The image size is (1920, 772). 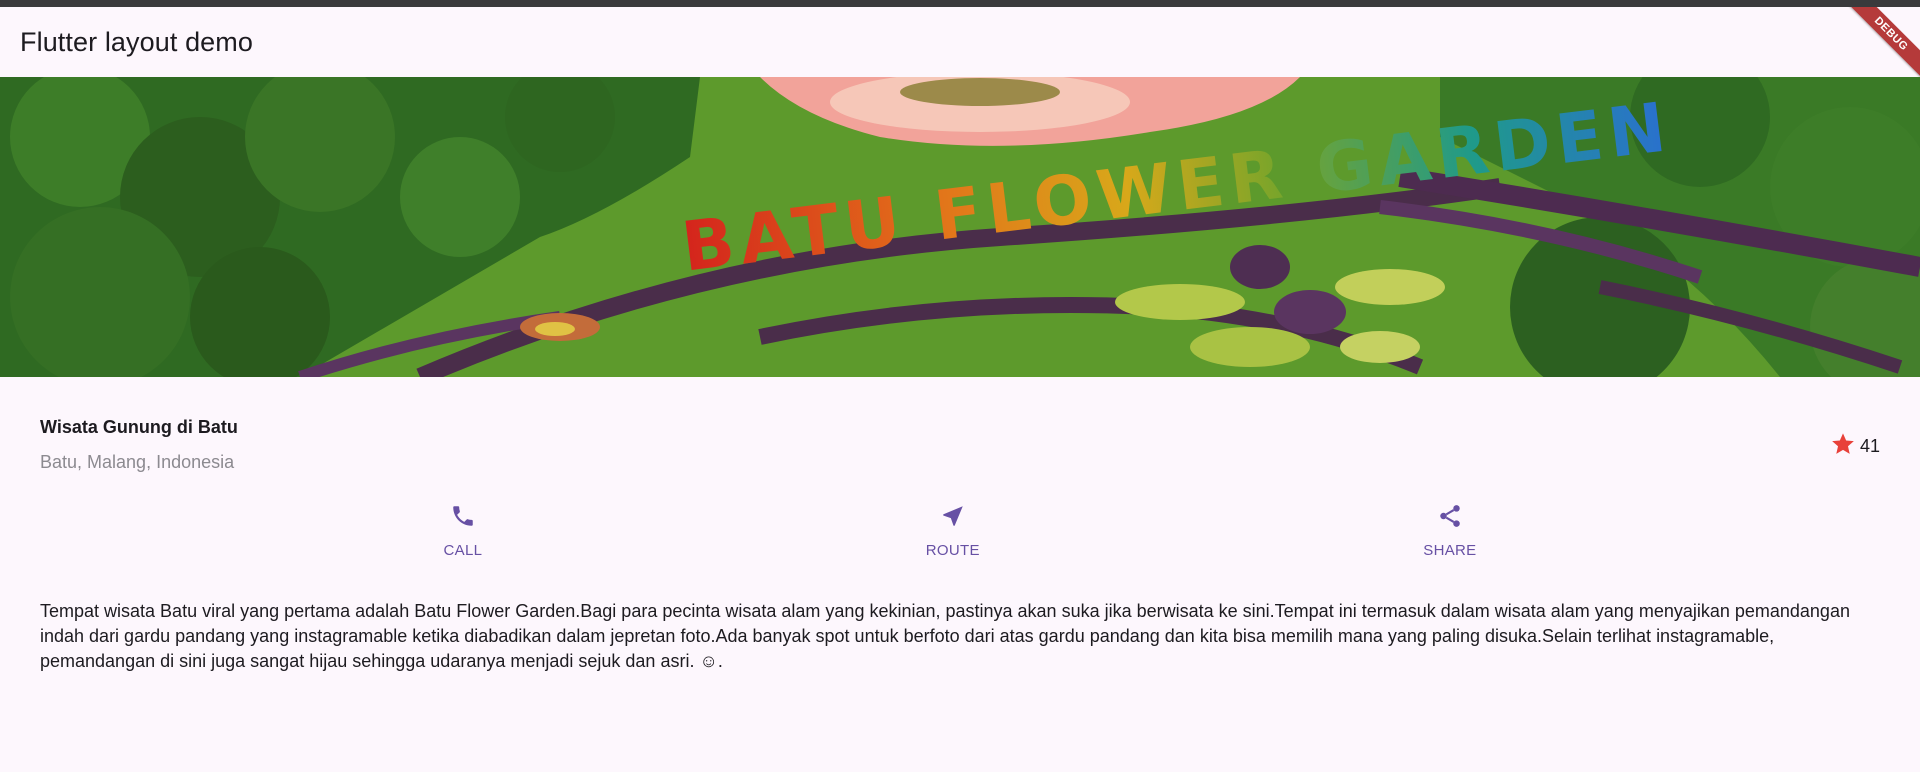 I want to click on debug-banner: DEBUG, so click(x=1883, y=44).